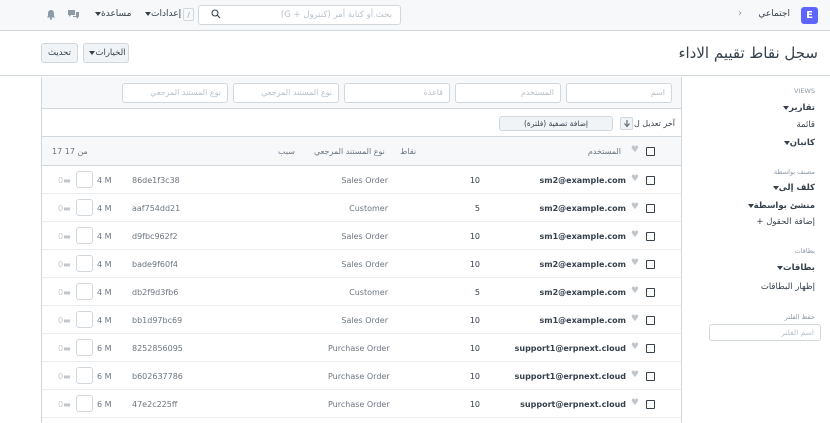 The height and width of the screenshot is (423, 830). What do you see at coordinates (397, 93) in the screenshot?
I see `filter-rule-field: قاعدة` at bounding box center [397, 93].